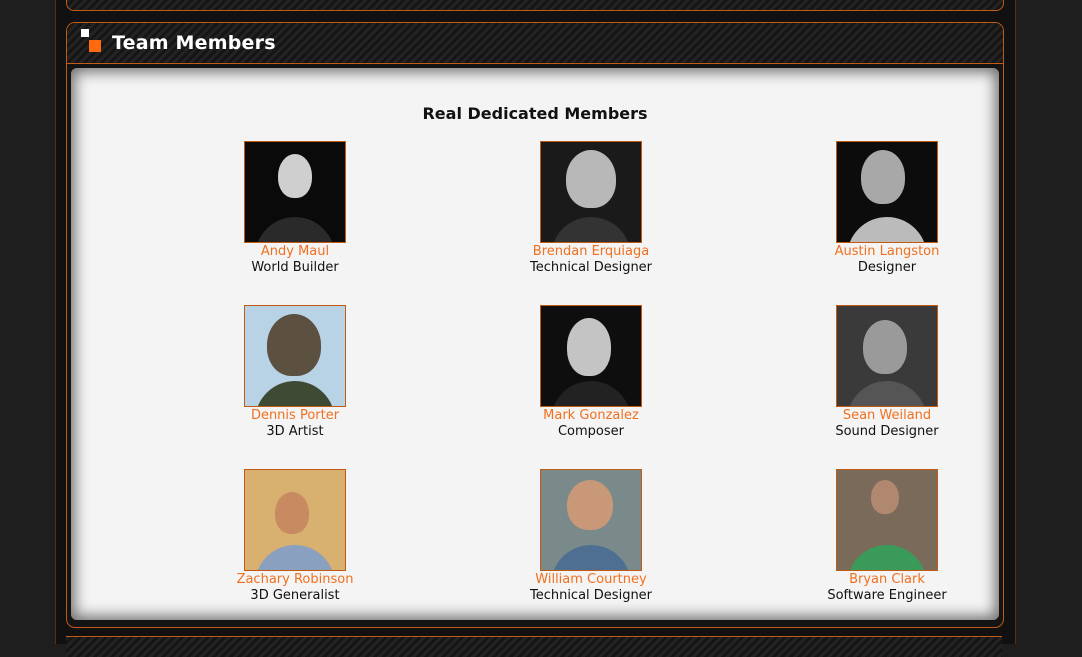  I want to click on member-card: Brendan Erquiaga Technical Designer, so click(591, 208).